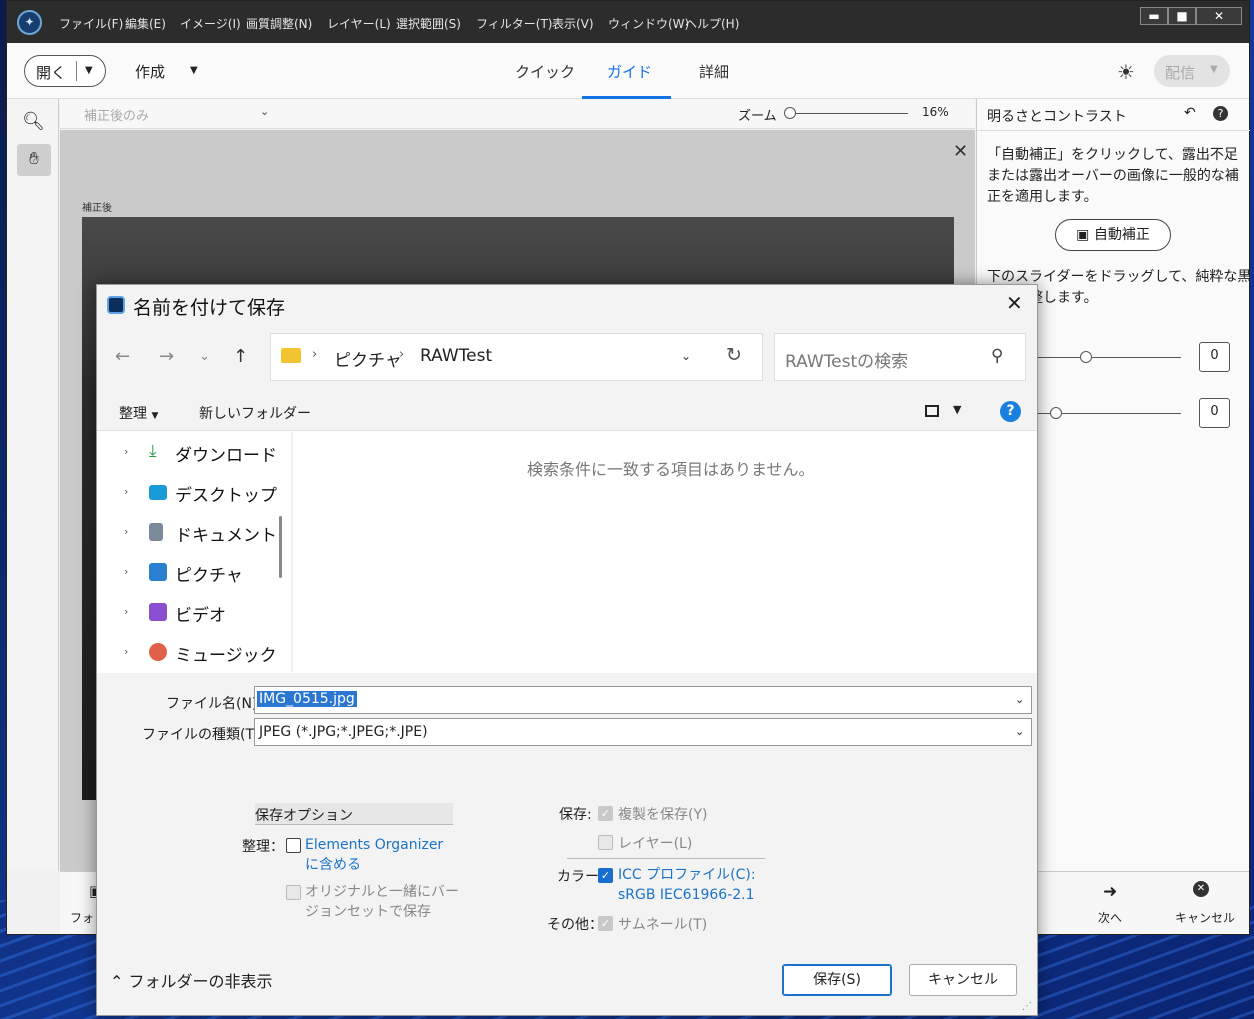 Image resolution: width=1254 pixels, height=1019 pixels. I want to click on minimize-button: ▬, so click(1154, 16).